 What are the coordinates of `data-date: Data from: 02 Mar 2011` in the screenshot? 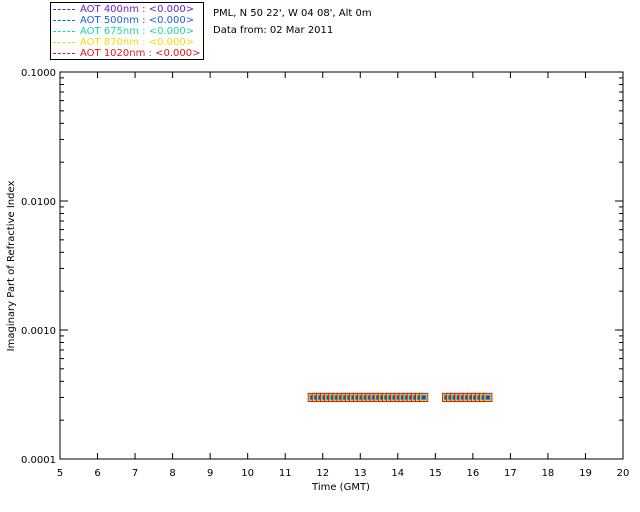 It's located at (273, 30).